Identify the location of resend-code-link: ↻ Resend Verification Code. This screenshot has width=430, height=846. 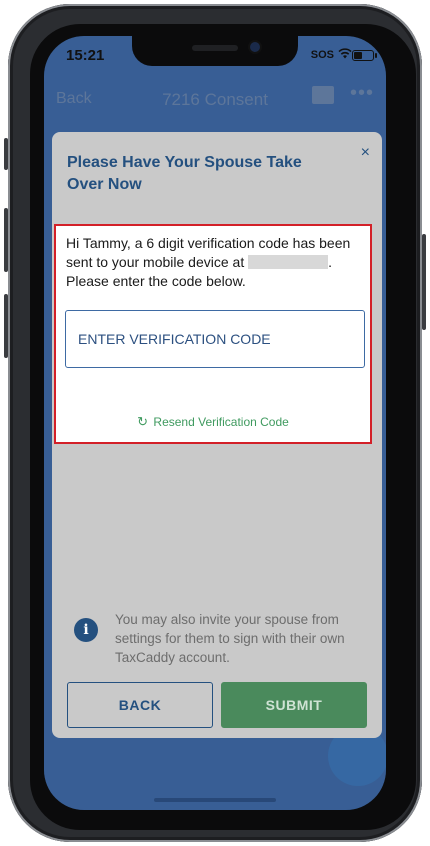
(213, 422).